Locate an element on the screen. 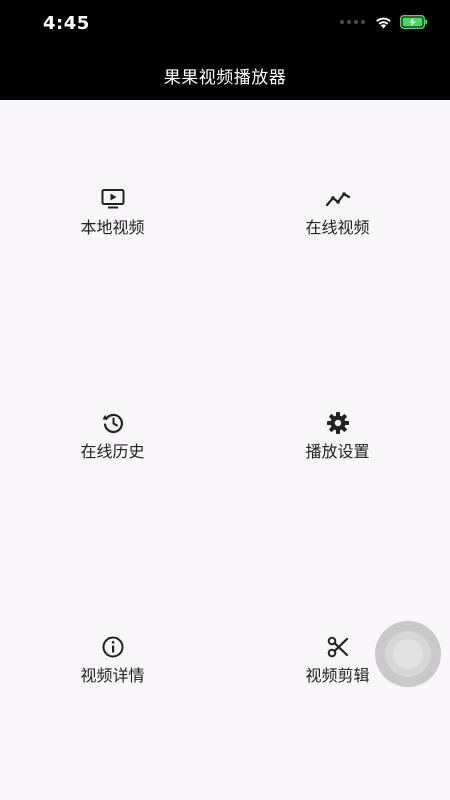 This screenshot has height=800, width=450. menu-item-local-video: 本地视频 is located at coordinates (112, 212).